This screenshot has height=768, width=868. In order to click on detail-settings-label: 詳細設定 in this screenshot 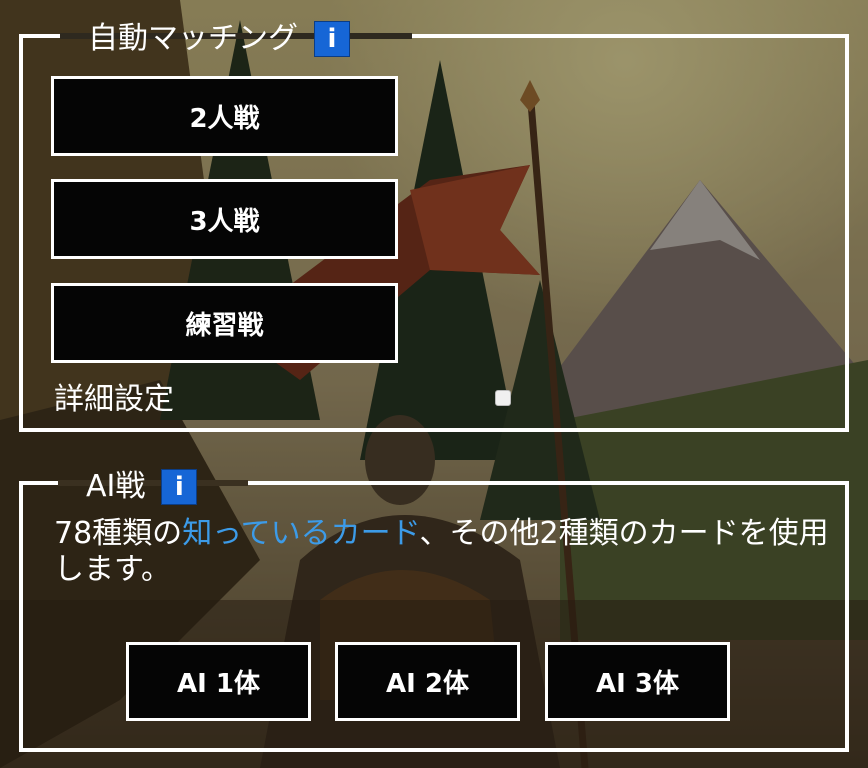, I will do `click(114, 399)`.